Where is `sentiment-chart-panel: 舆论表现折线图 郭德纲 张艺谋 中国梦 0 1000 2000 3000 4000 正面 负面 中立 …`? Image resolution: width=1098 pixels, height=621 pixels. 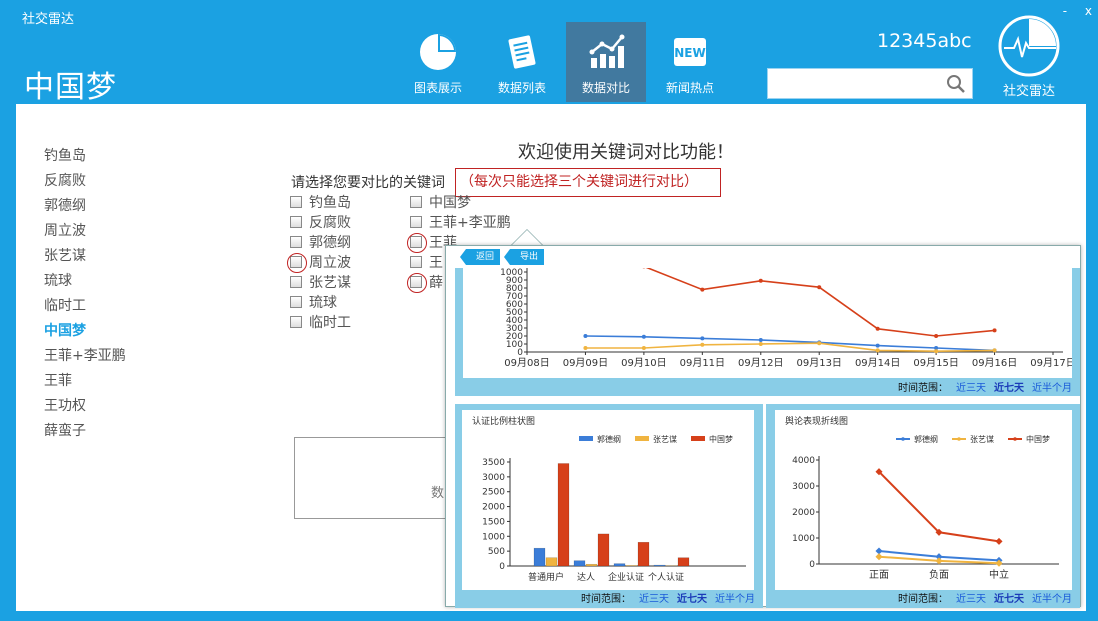 sentiment-chart-panel: 舆论表现折线图 郭德纲 张艺谋 中国梦 0 1000 2000 3000 4000 正面 负面 中立 … is located at coordinates (923, 506).